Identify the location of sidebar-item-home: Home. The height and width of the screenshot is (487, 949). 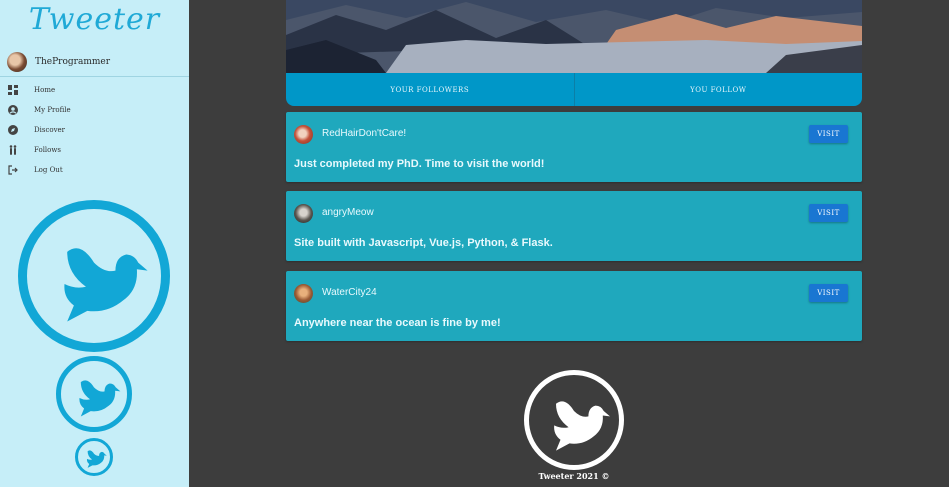
(94, 92).